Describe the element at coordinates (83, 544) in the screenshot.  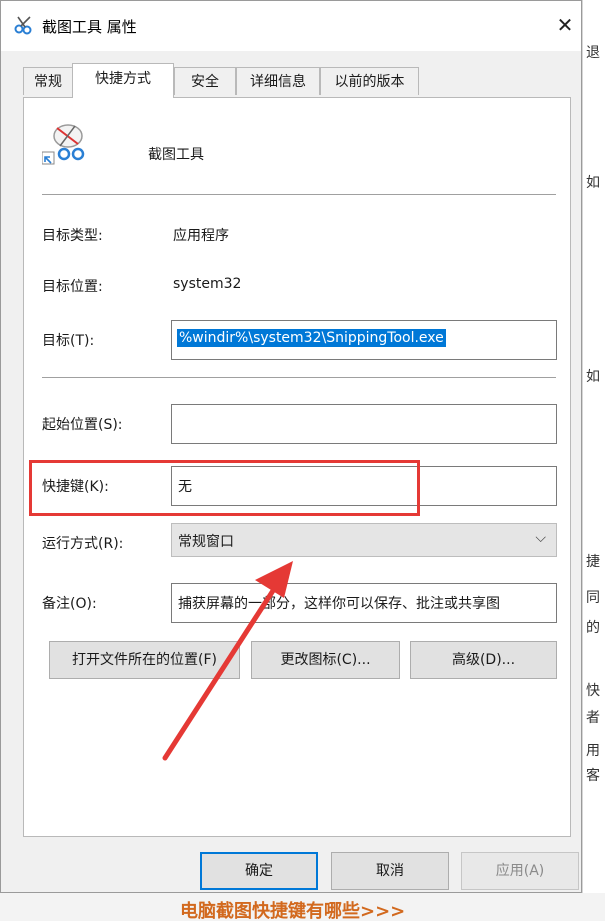
I see `run-label: 运行方式(R):` at that location.